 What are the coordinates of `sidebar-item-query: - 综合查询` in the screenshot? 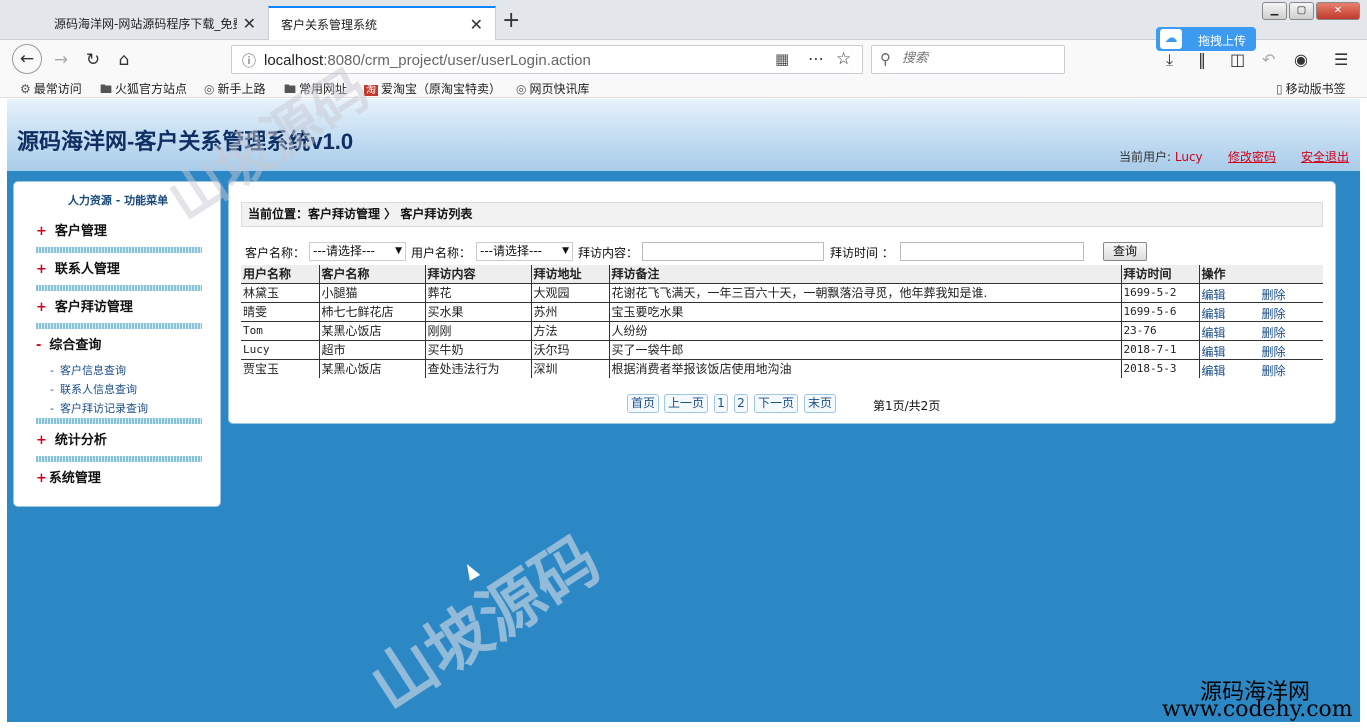 It's located at (68, 343).